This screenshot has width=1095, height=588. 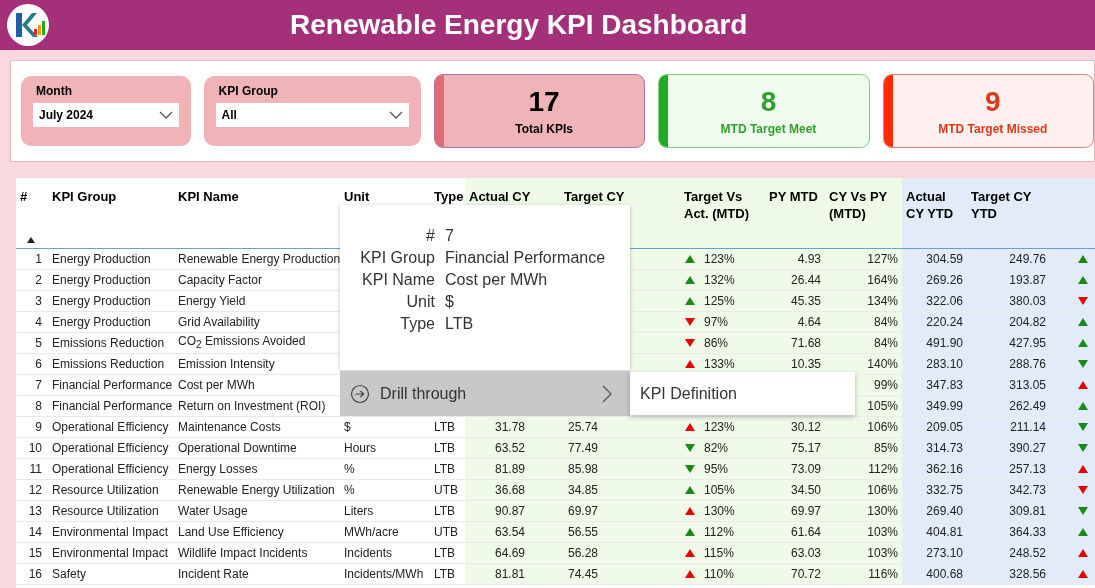 What do you see at coordinates (885, 343) in the screenshot?
I see `table-cell: 84%` at bounding box center [885, 343].